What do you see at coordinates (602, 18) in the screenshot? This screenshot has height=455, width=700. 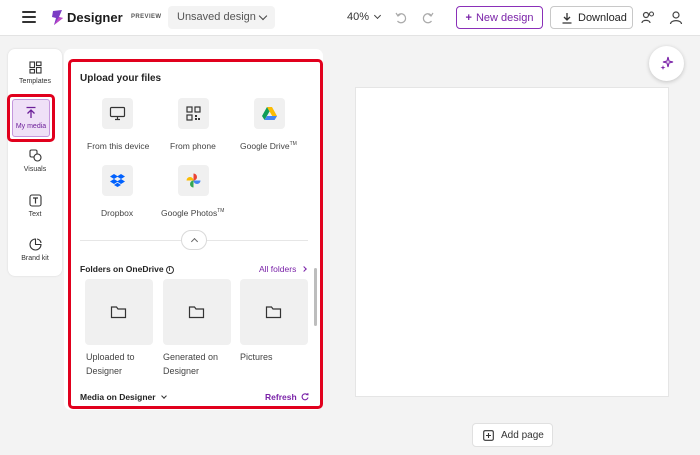 I see `download-label: Download` at bounding box center [602, 18].